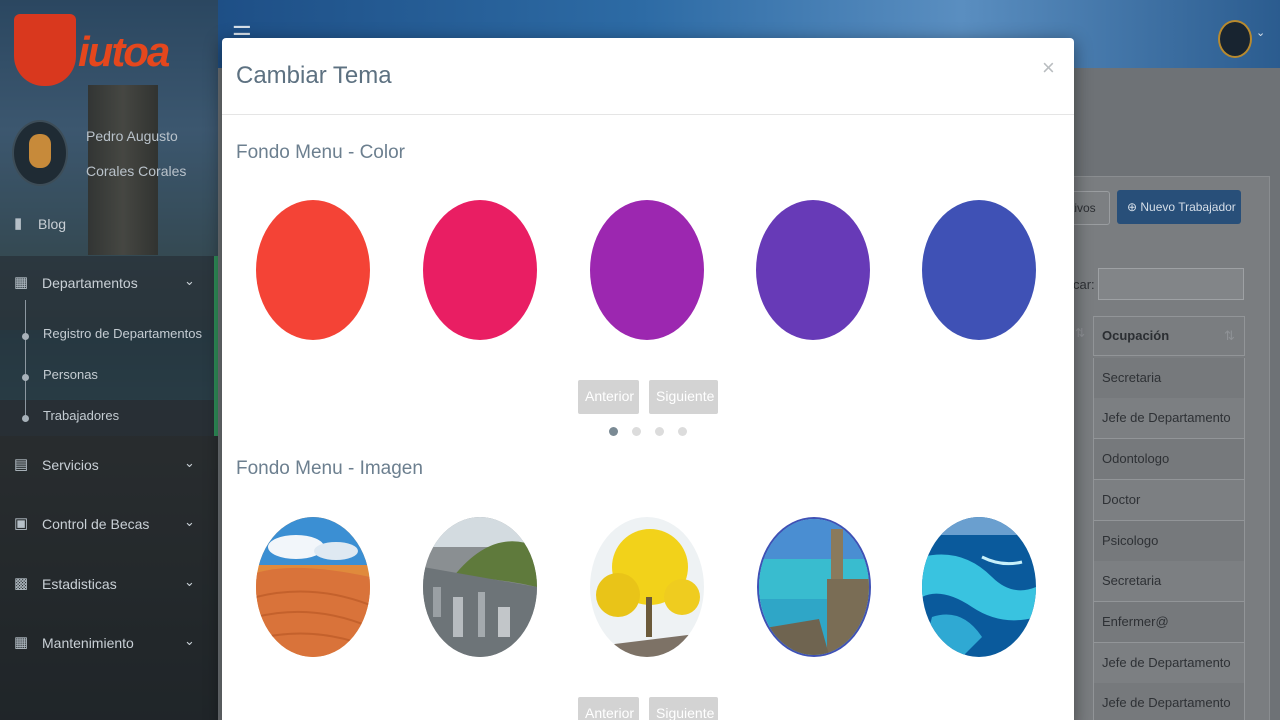 The height and width of the screenshot is (720, 1280). What do you see at coordinates (1181, 207) in the screenshot?
I see `plus-circle-icon: ⊕ Nuevo Trabajador` at bounding box center [1181, 207].